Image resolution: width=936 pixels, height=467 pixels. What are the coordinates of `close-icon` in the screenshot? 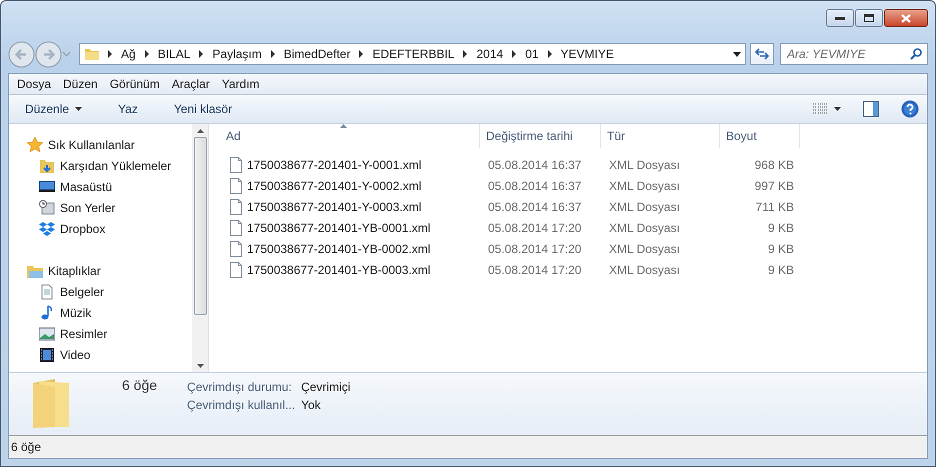 It's located at (906, 18).